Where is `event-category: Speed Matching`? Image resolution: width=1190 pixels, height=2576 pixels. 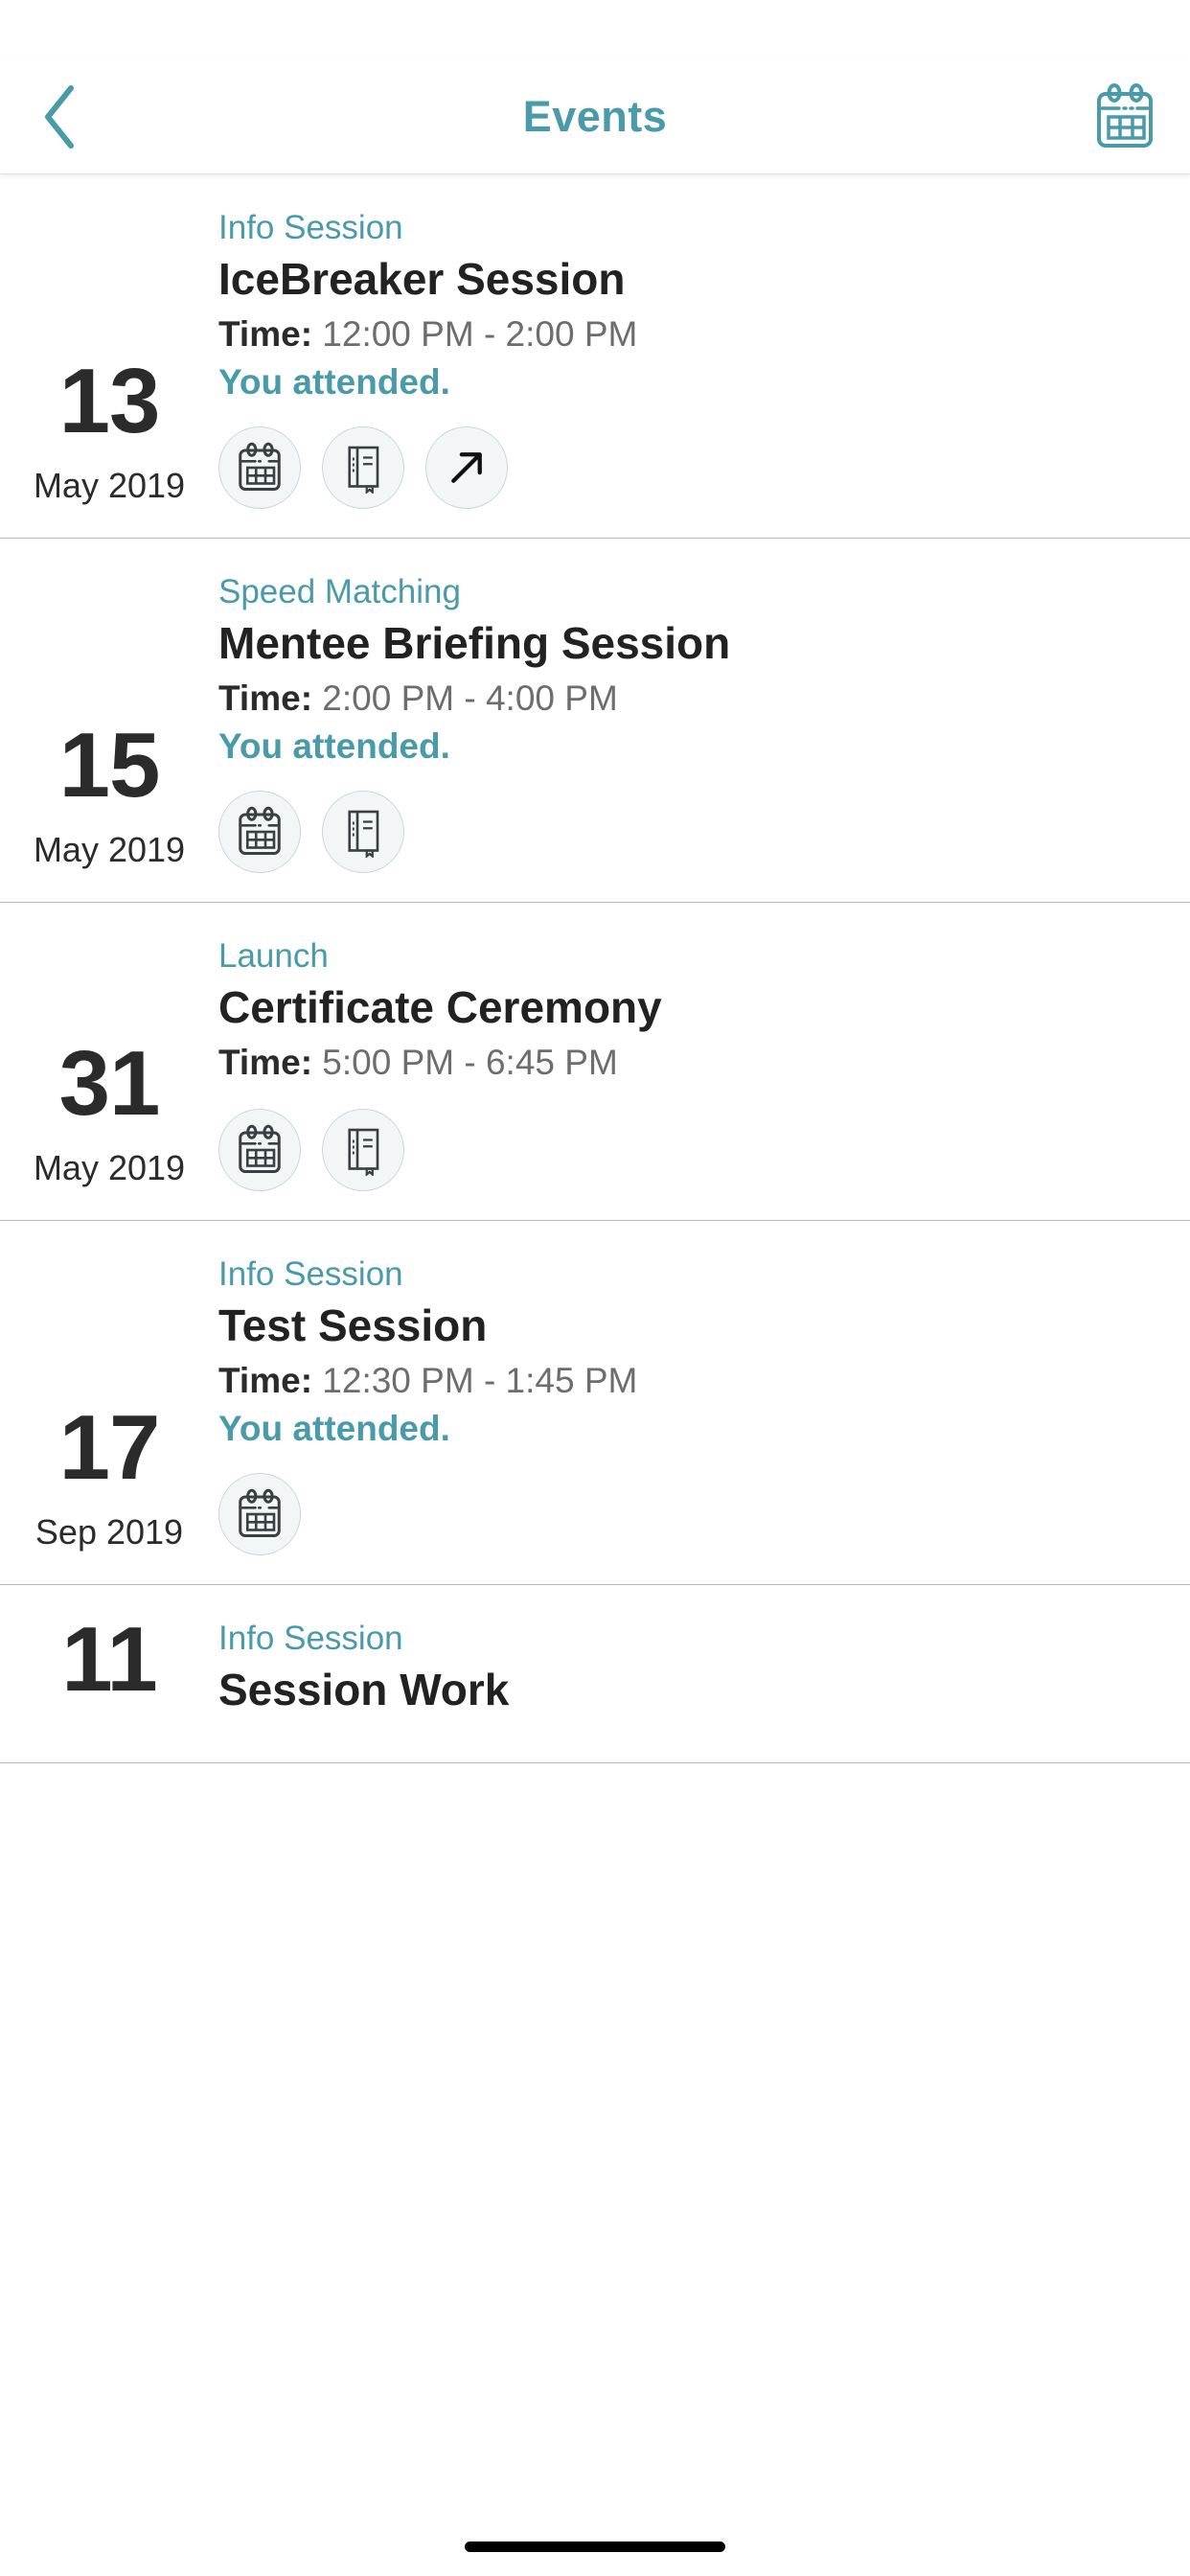 event-category: Speed Matching is located at coordinates (340, 592).